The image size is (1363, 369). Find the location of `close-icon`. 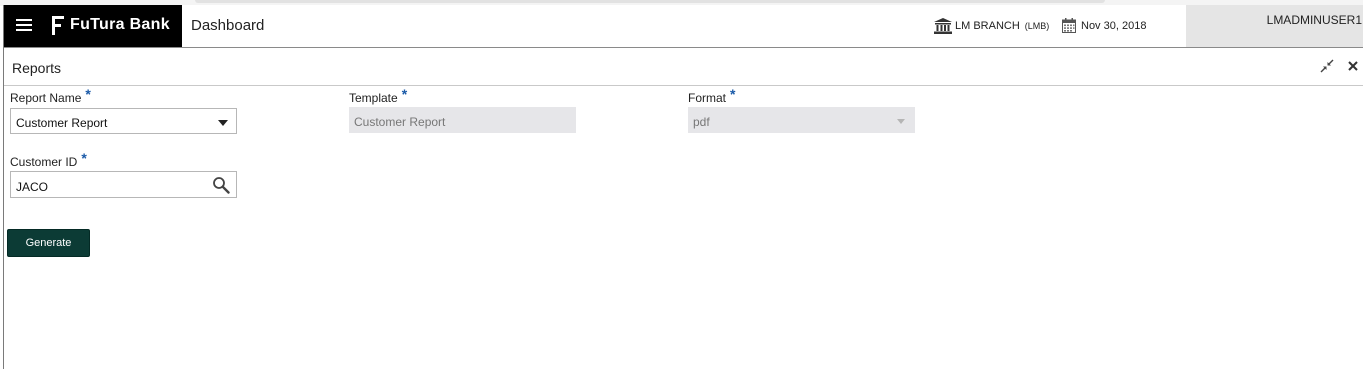

close-icon is located at coordinates (1353, 66).